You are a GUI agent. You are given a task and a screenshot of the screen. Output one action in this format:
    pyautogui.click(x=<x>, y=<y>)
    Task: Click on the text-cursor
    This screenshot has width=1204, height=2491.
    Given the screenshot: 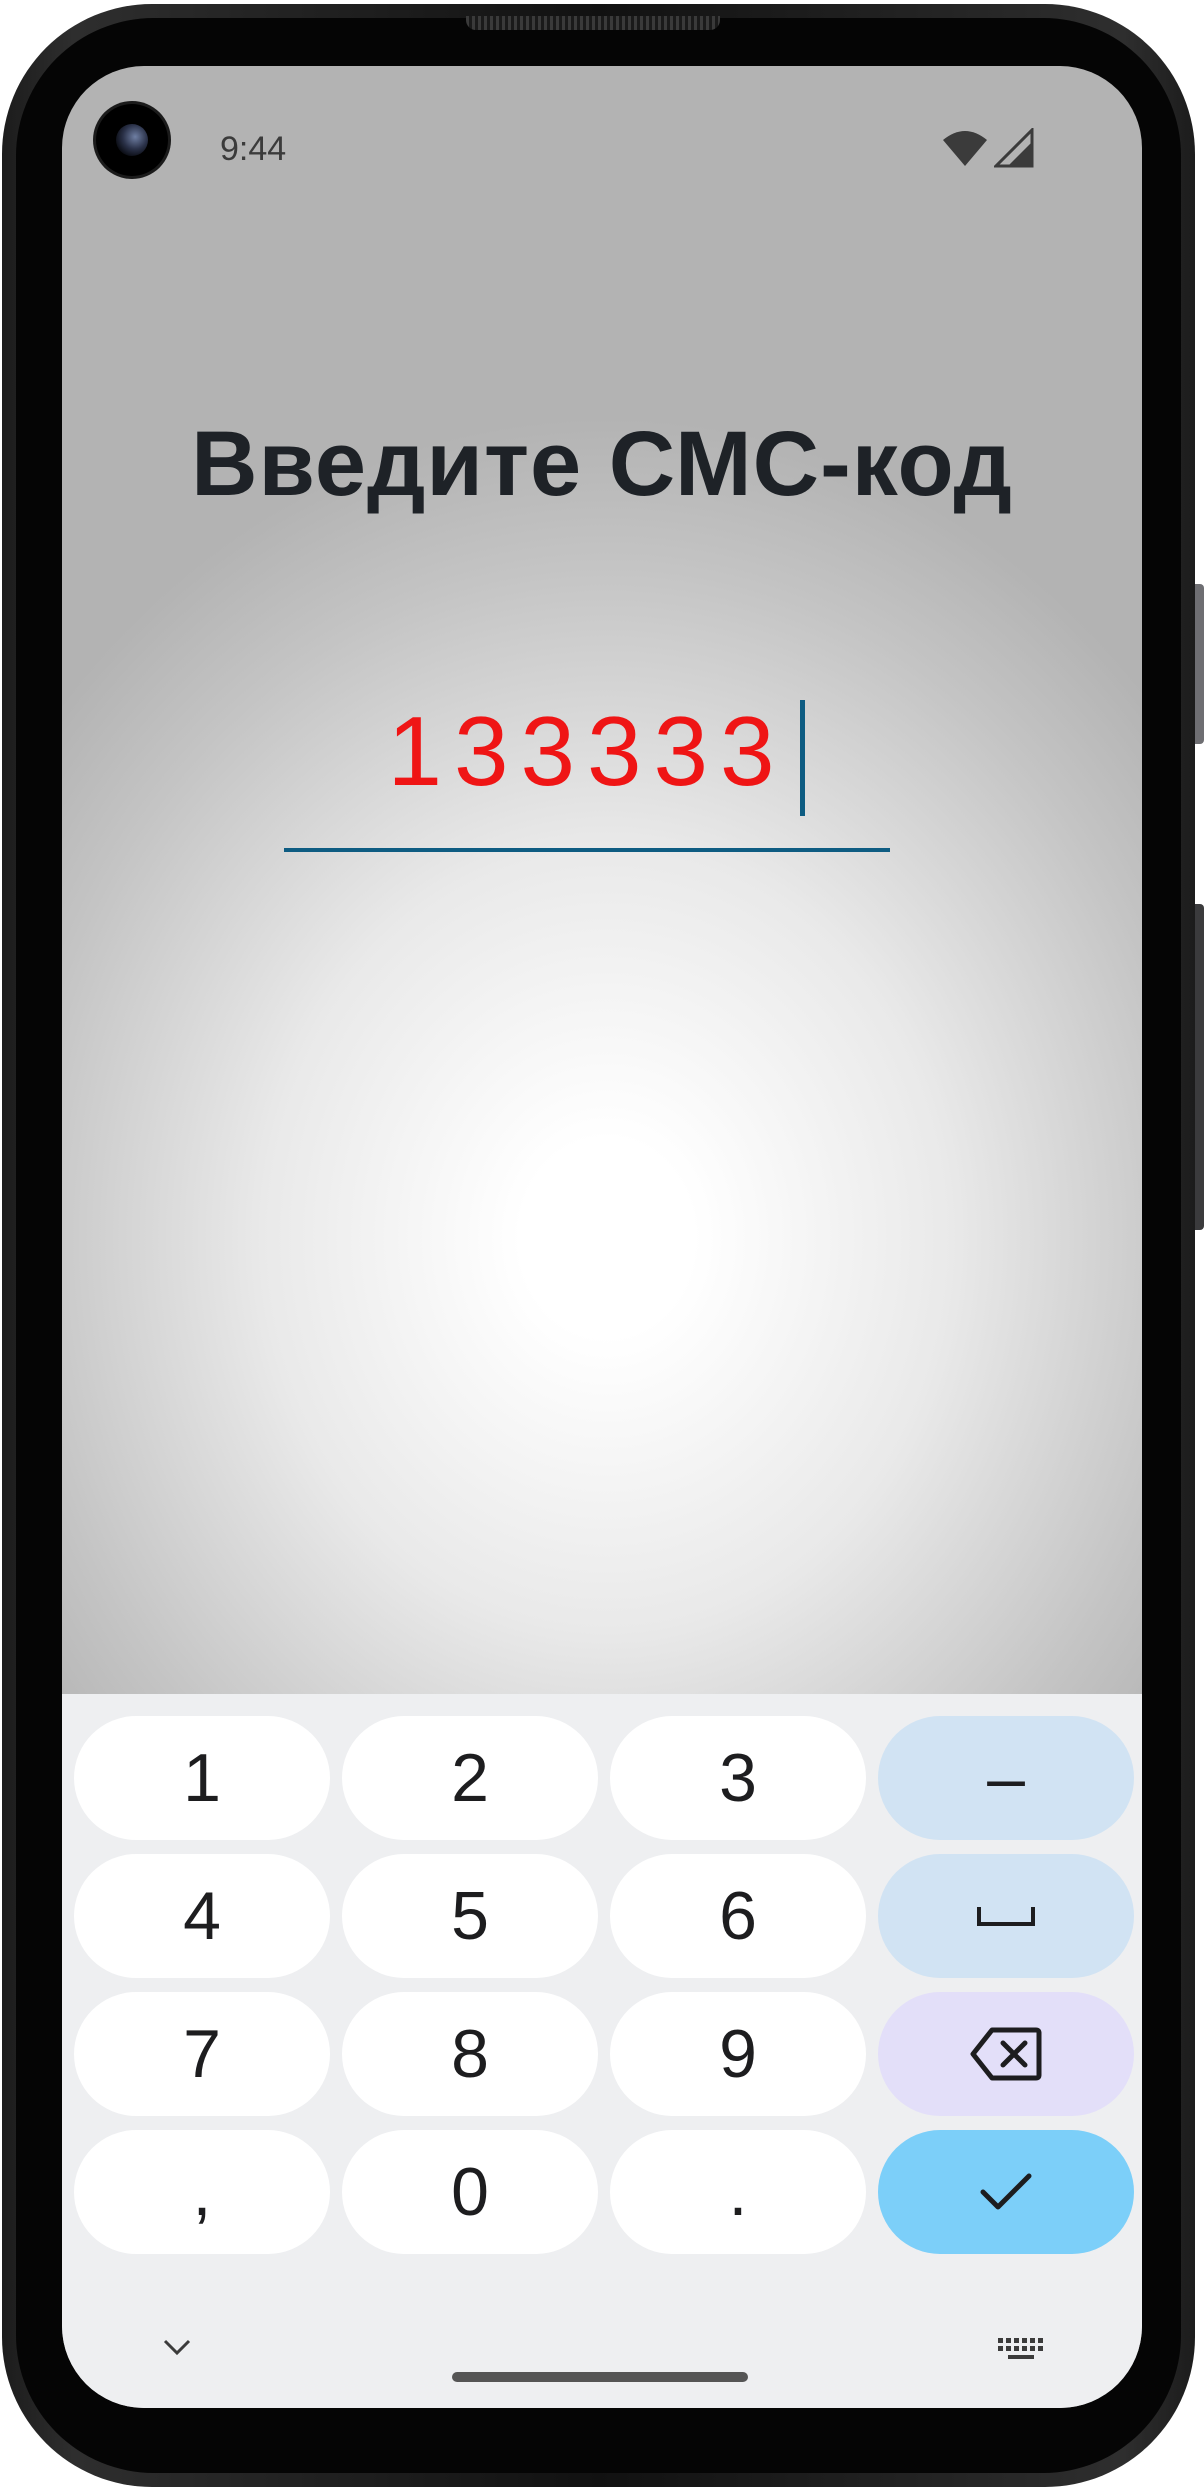 What is the action you would take?
    pyautogui.click(x=802, y=758)
    